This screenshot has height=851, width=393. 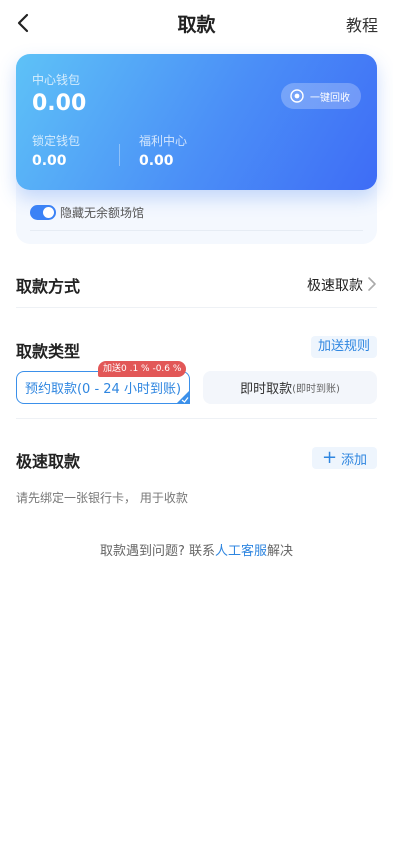 I want to click on withdraw-type-title: 取款类型, so click(x=48, y=351).